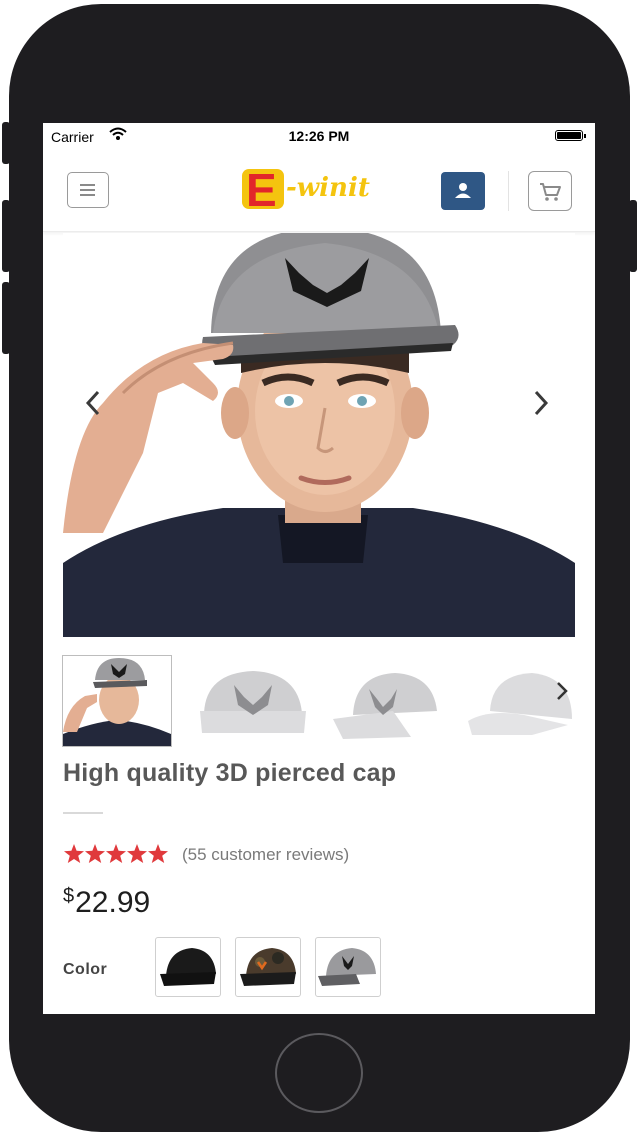 Image resolution: width=639 pixels, height=1136 pixels. I want to click on logo-text: -winit, so click(328, 188).